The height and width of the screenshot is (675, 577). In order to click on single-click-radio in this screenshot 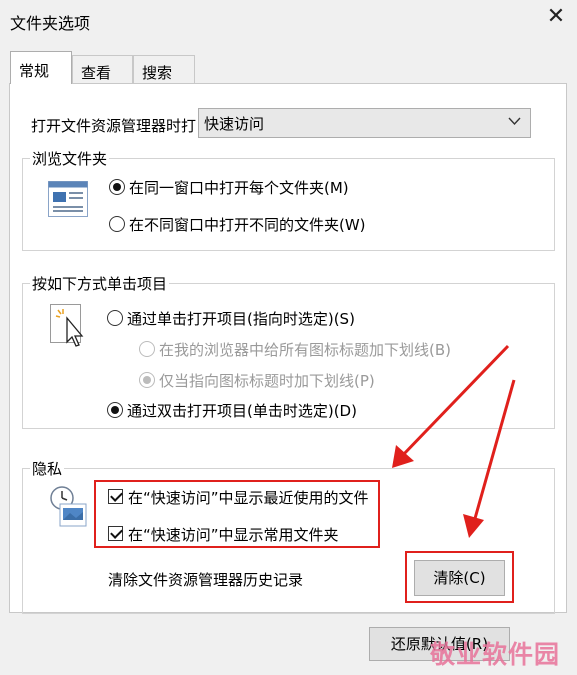, I will do `click(115, 318)`.